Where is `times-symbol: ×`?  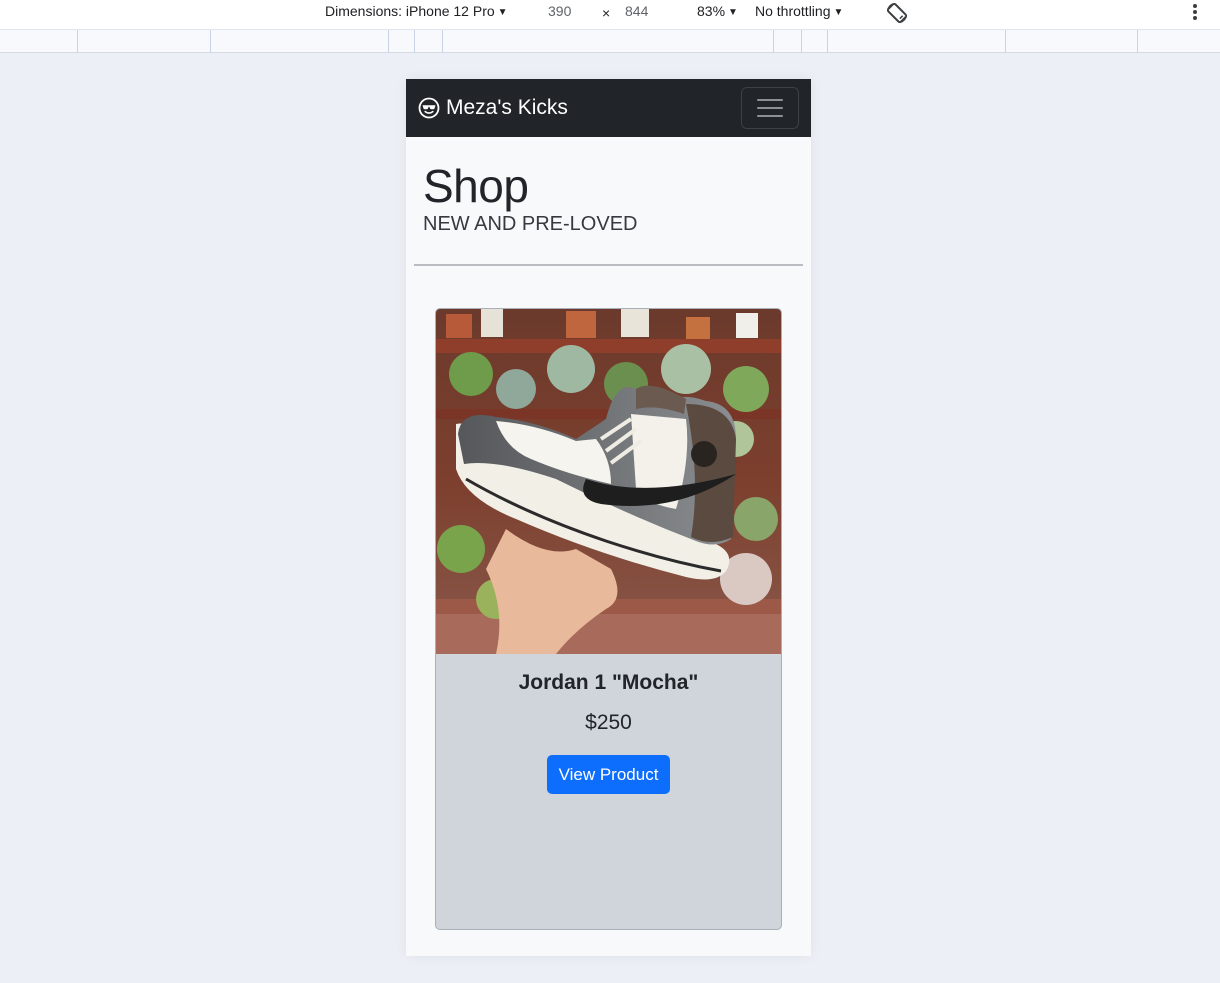 times-symbol: × is located at coordinates (606, 13).